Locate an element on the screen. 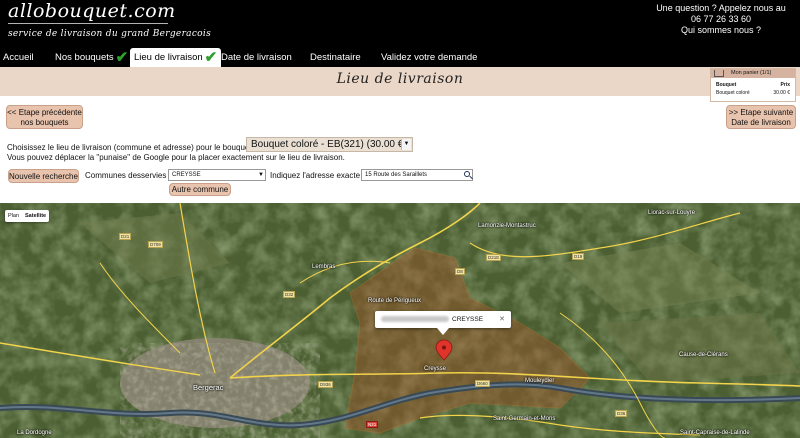 The image size is (800, 438). map-type-control: Plan Satellite is located at coordinates (27, 216).